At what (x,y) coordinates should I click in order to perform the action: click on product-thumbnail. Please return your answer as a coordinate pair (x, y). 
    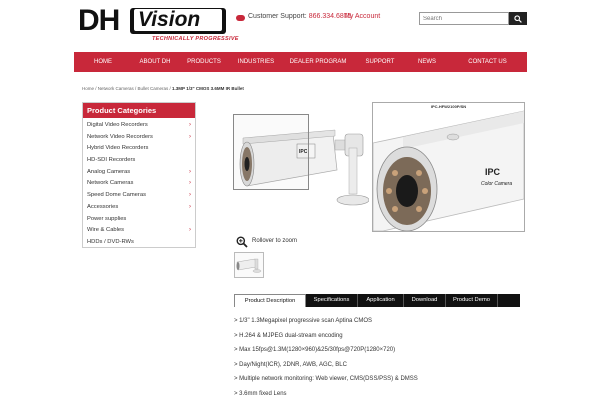
    Looking at the image, I should click on (249, 265).